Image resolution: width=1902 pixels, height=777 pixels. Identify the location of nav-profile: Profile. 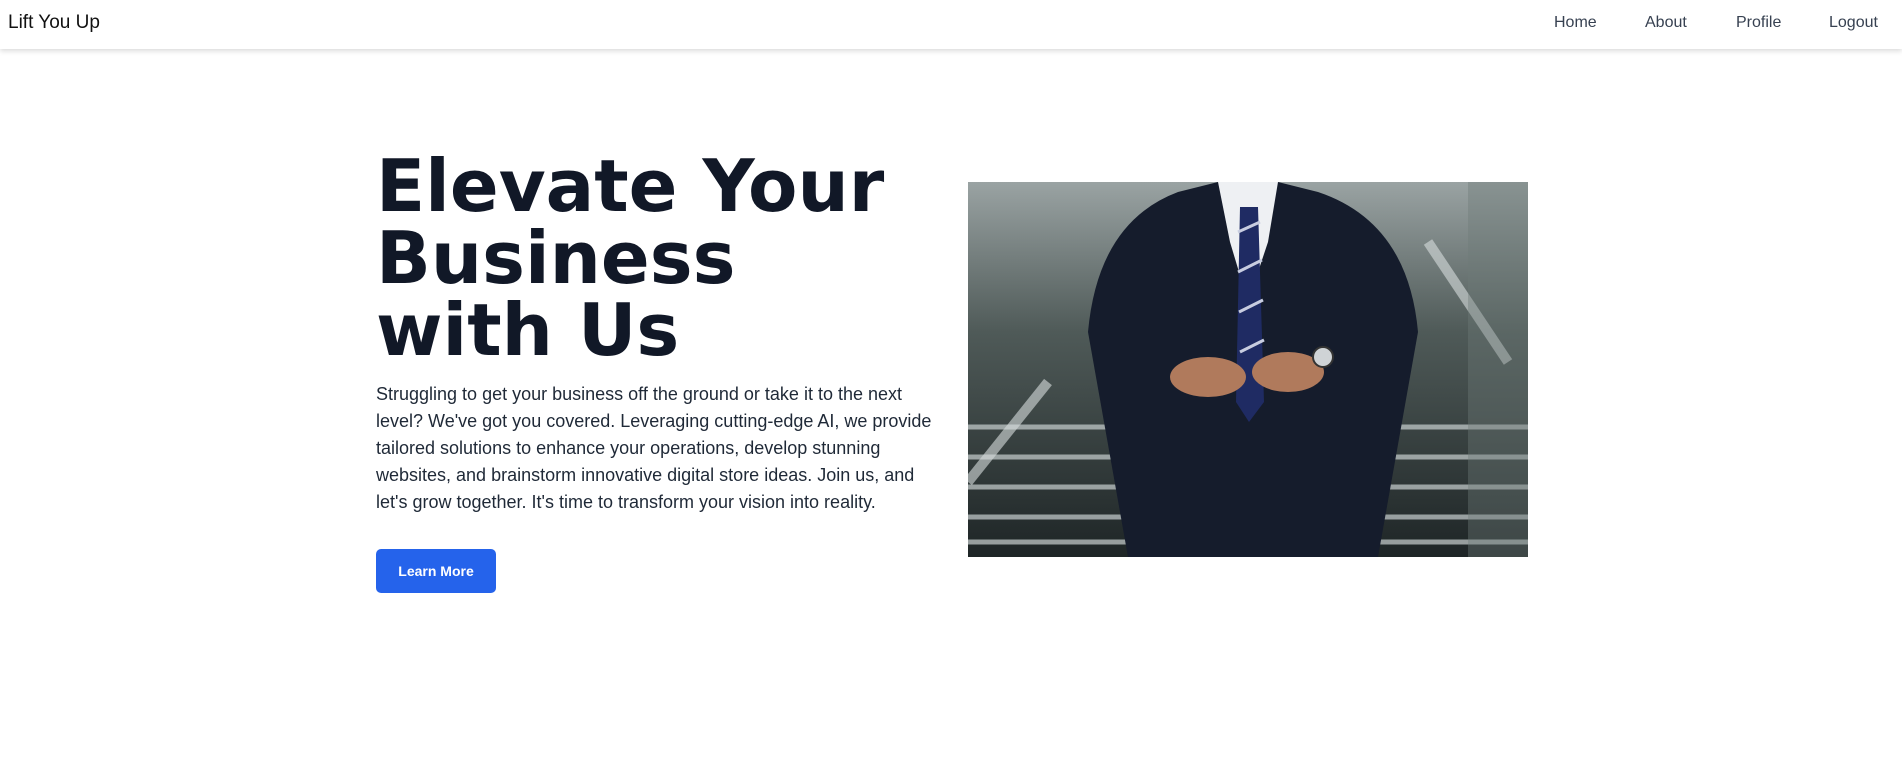
(1758, 23).